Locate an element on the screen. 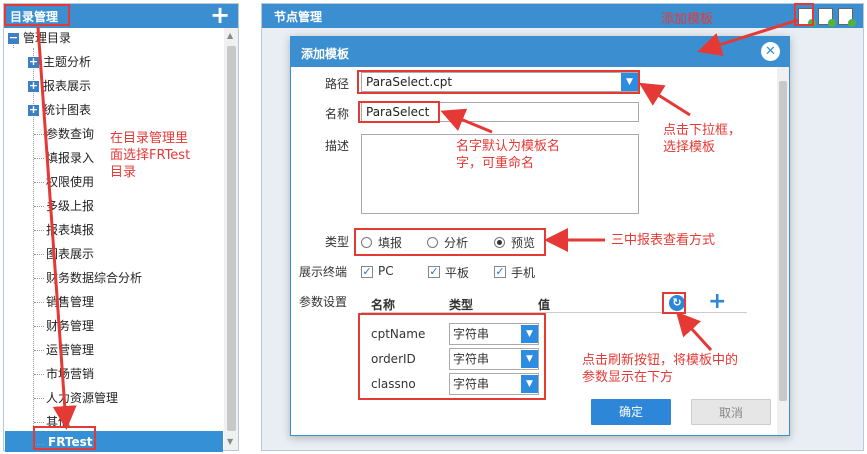 The width and height of the screenshot is (867, 454). arrow-refresh is located at coordinates (694, 331).